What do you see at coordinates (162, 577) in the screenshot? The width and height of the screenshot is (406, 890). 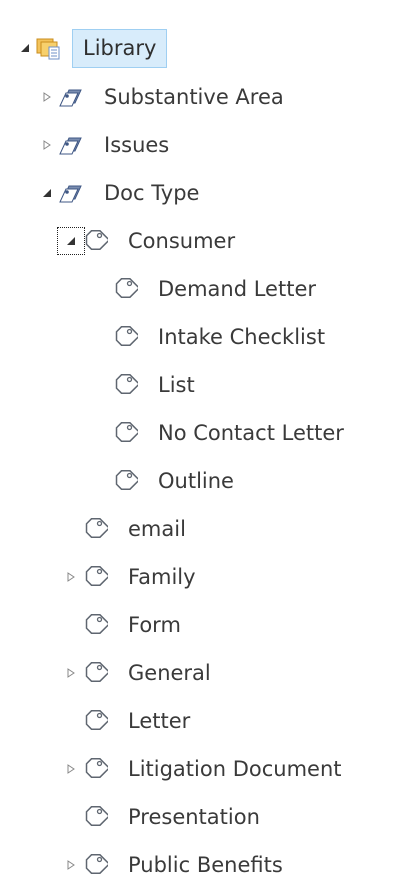 I see `tree-node-label: Family` at bounding box center [162, 577].